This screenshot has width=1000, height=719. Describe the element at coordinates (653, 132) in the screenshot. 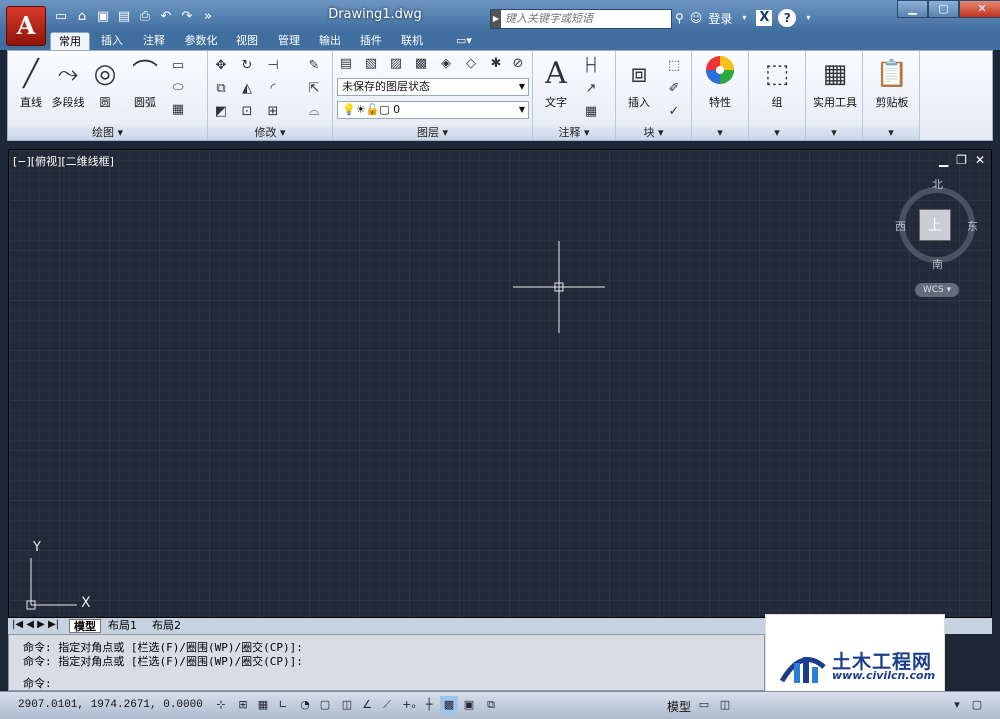

I see `block-panel-title: 块 ▾` at that location.